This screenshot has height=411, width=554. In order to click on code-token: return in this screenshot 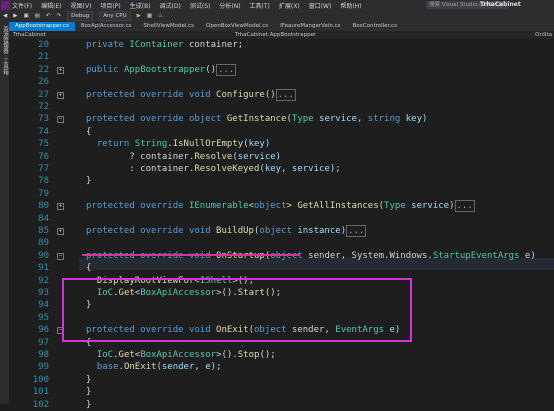, I will do `click(110, 144)`.